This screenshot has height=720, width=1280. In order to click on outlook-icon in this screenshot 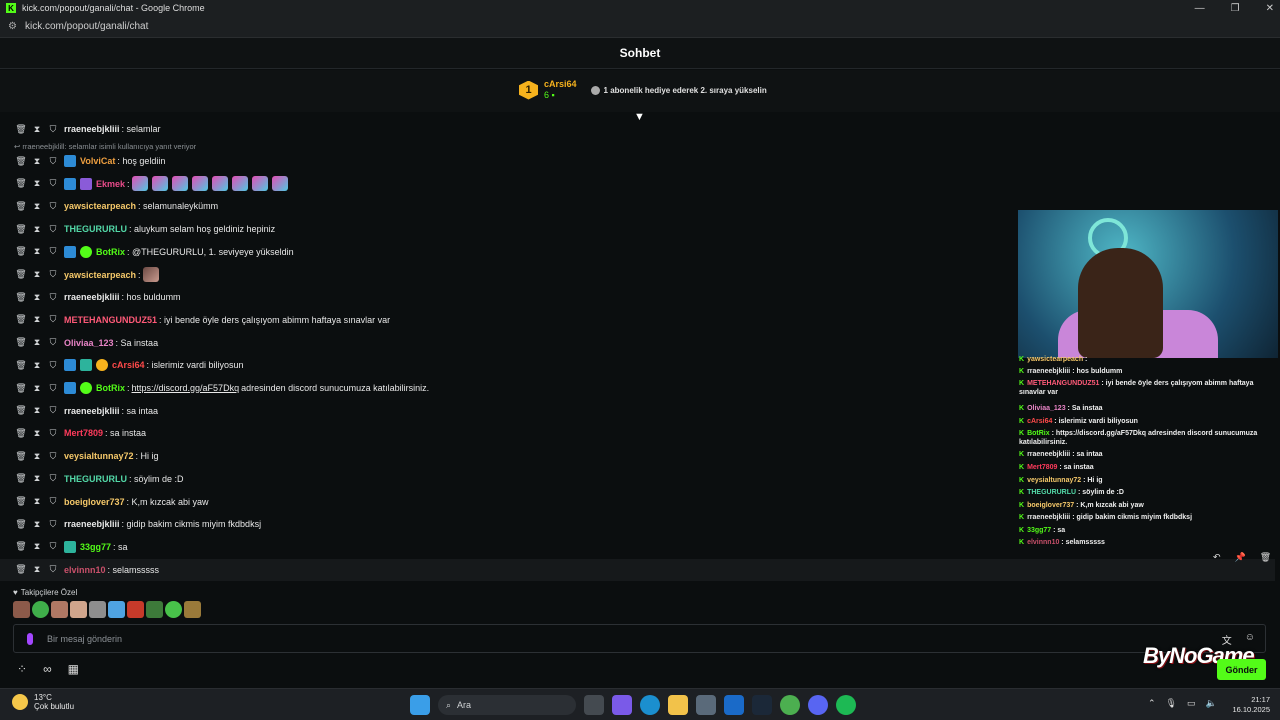, I will do `click(734, 705)`.